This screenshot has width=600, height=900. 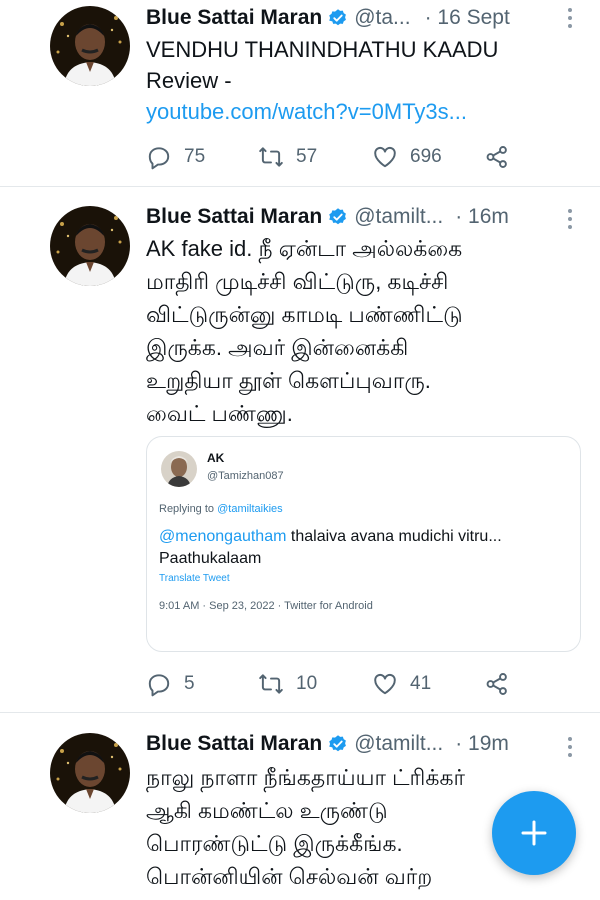 What do you see at coordinates (267, 810) in the screenshot?
I see `tweet-text-line: ஆகி கமண்ட்ல உருண்டு` at bounding box center [267, 810].